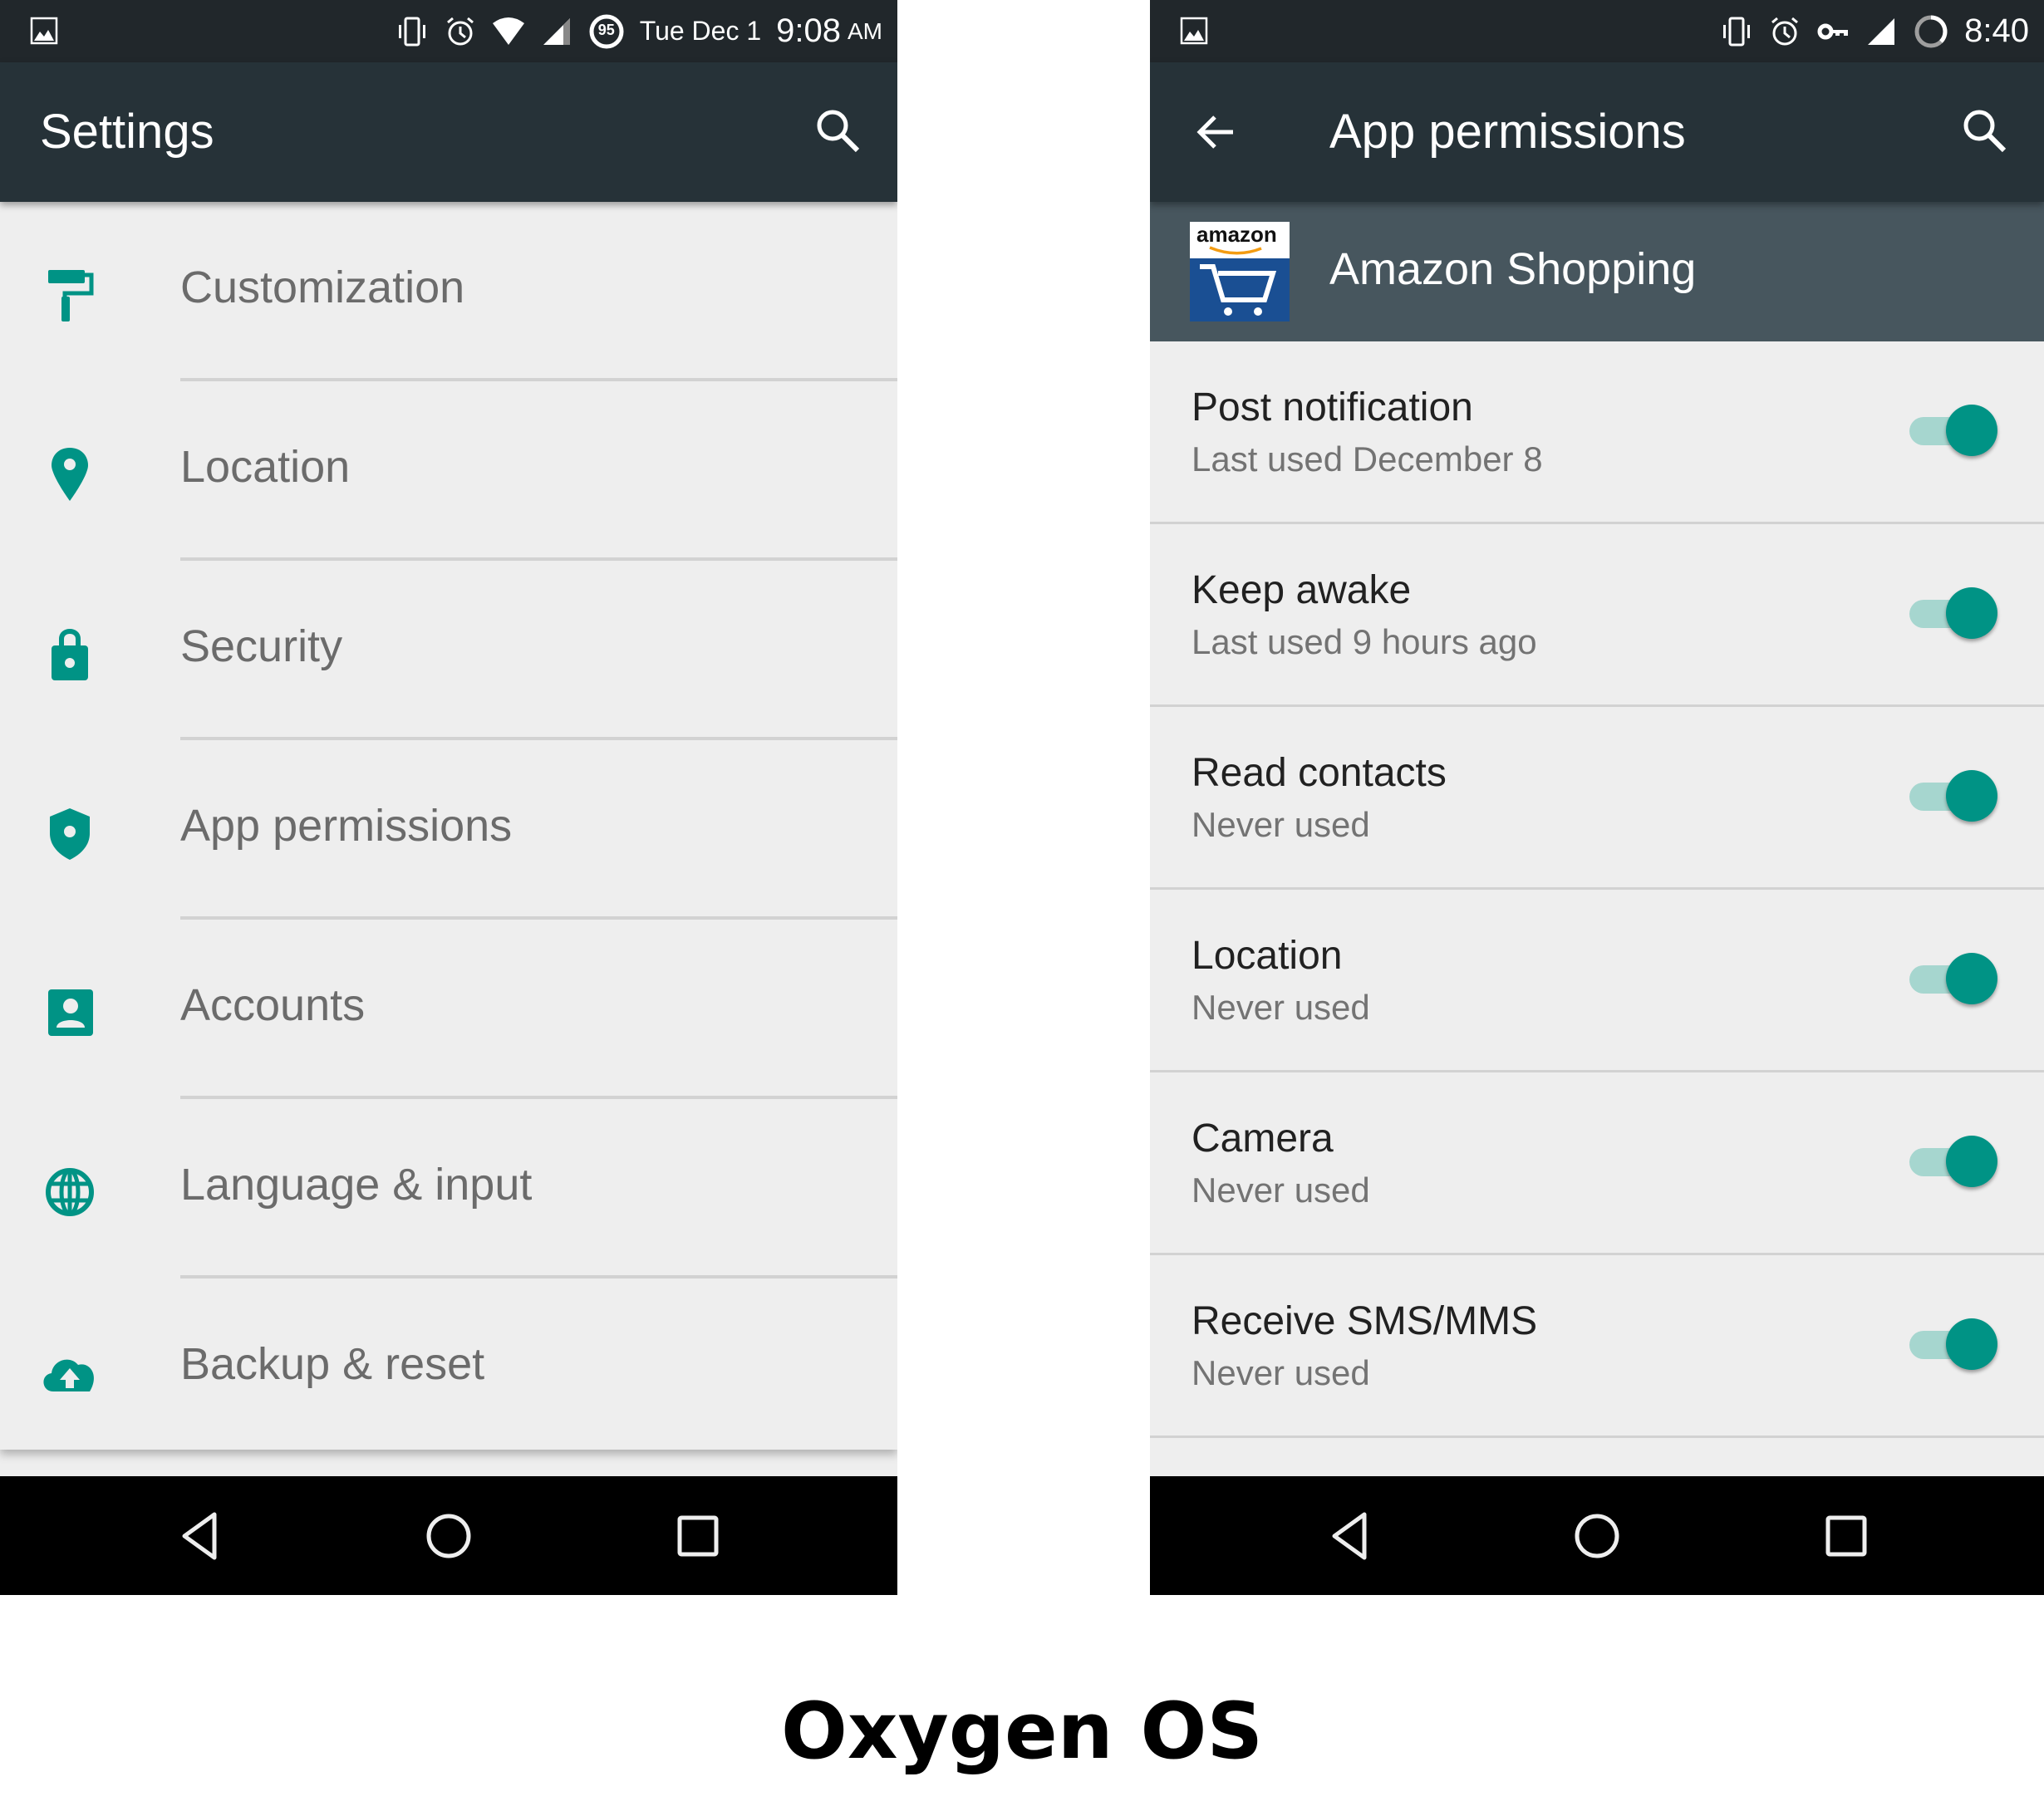  Describe the element at coordinates (70, 474) in the screenshot. I see `location-pin-icon` at that location.